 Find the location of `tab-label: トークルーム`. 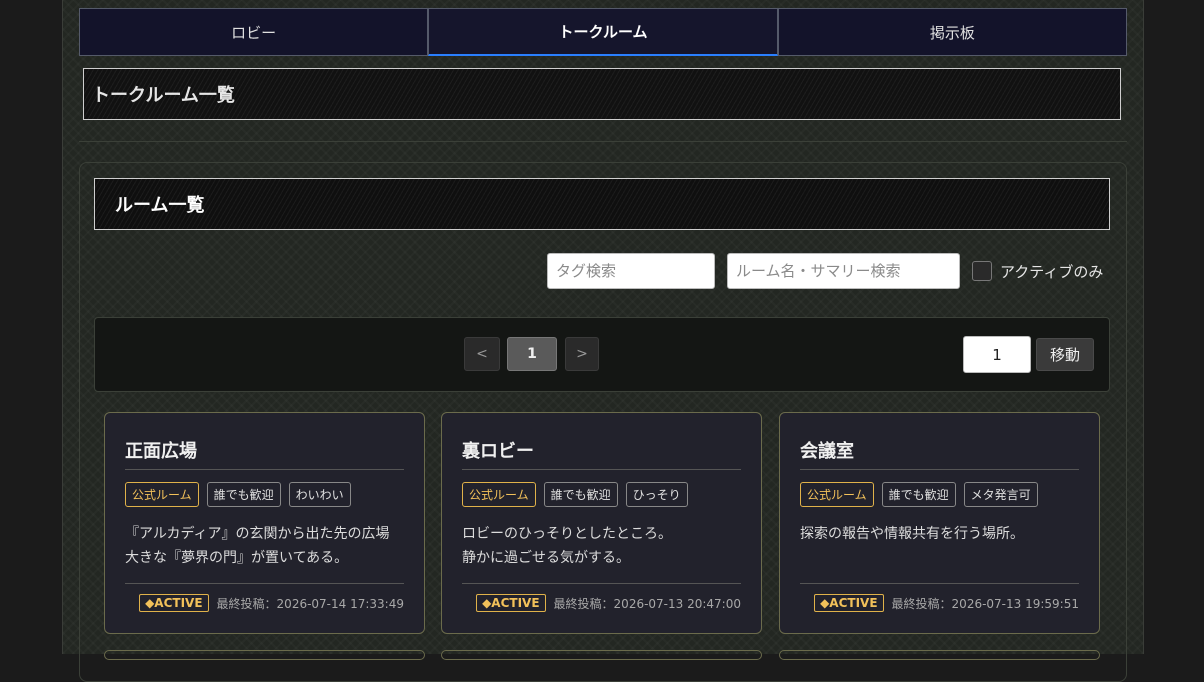

tab-label: トークルーム is located at coordinates (603, 32).